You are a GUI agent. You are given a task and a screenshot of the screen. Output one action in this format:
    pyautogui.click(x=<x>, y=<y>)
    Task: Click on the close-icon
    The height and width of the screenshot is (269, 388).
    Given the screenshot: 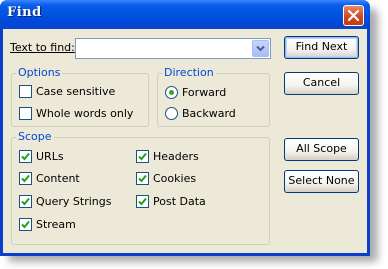 What is the action you would take?
    pyautogui.click(x=353, y=15)
    